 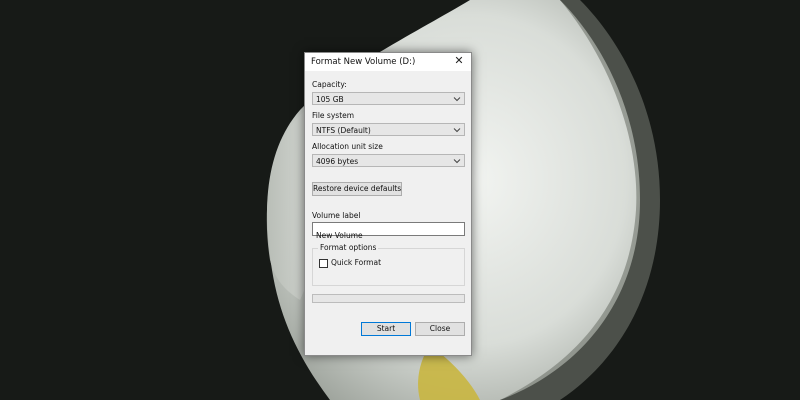 I want to click on capacity-label: Capacity:, so click(x=329, y=84).